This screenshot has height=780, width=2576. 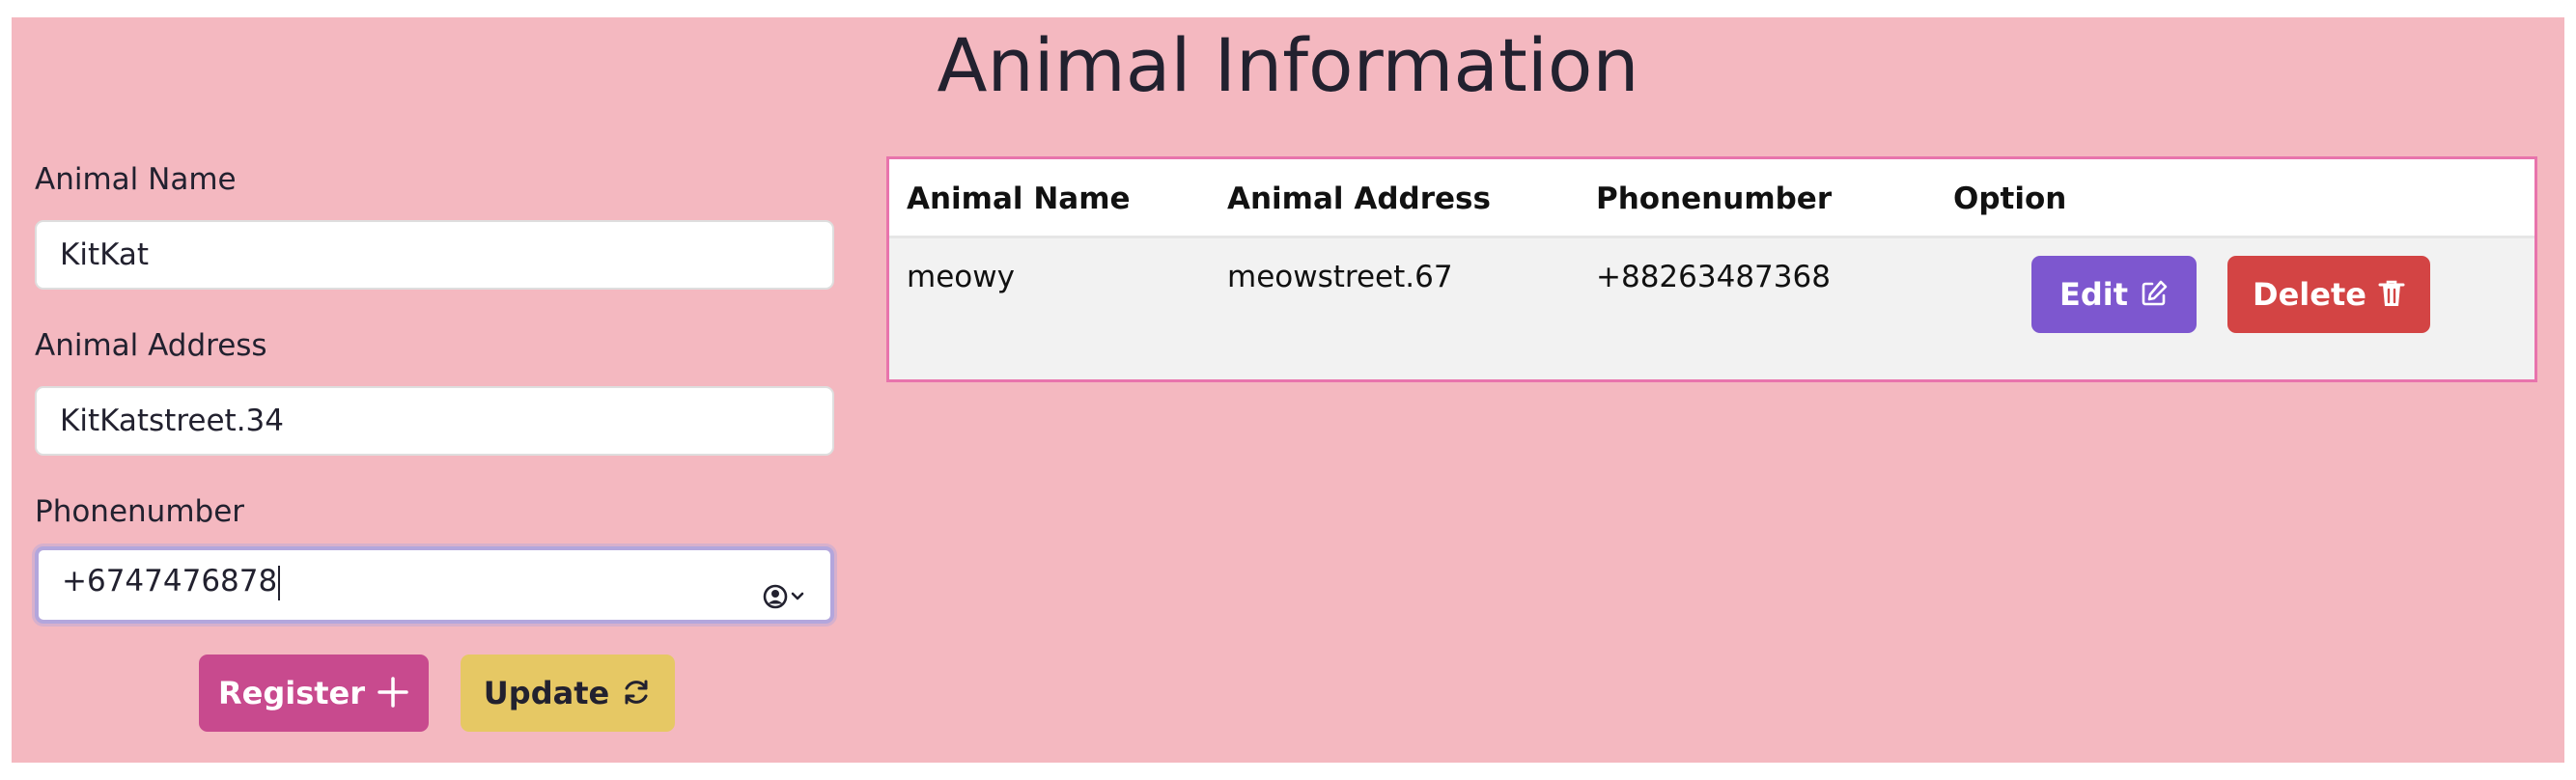 I want to click on column-header-option: Option, so click(x=2010, y=198).